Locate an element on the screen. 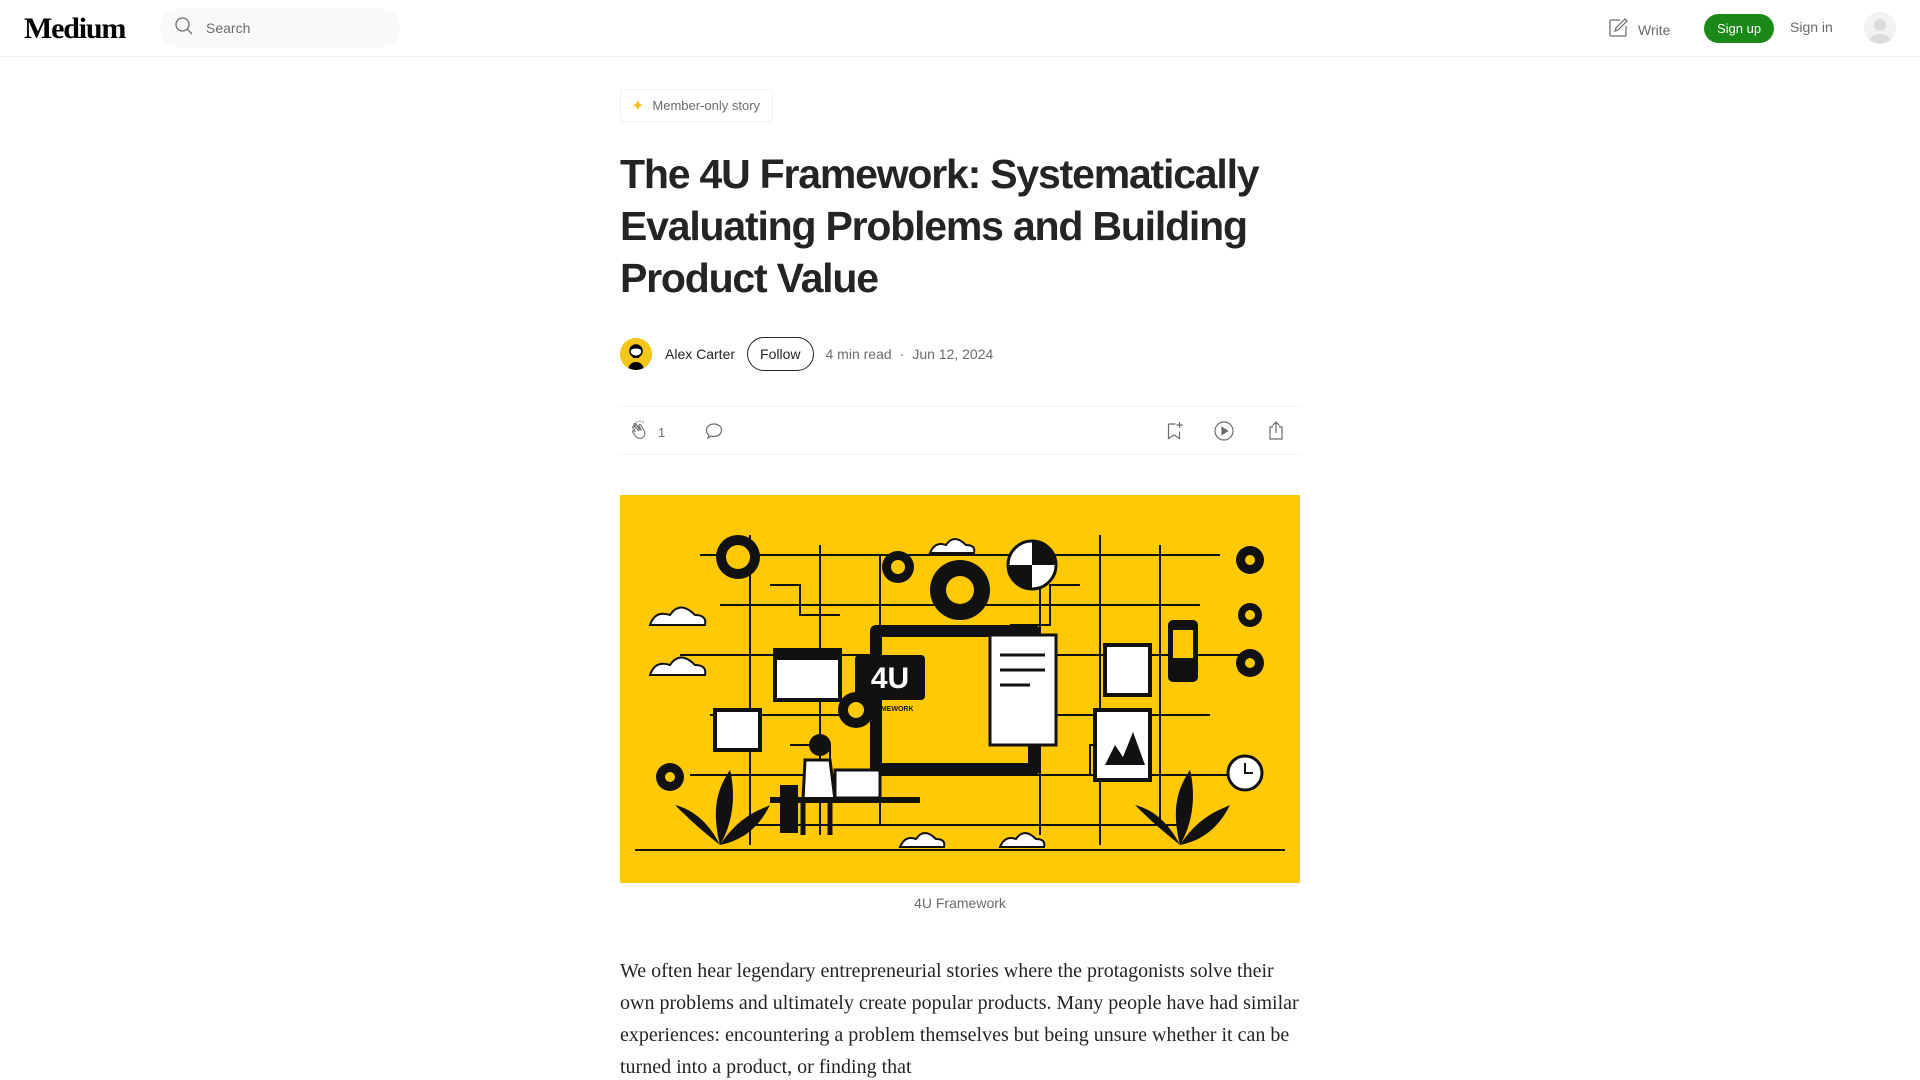 This screenshot has width=1920, height=1080. hero-illustration: 4U FRAMEWORK is located at coordinates (960, 689).